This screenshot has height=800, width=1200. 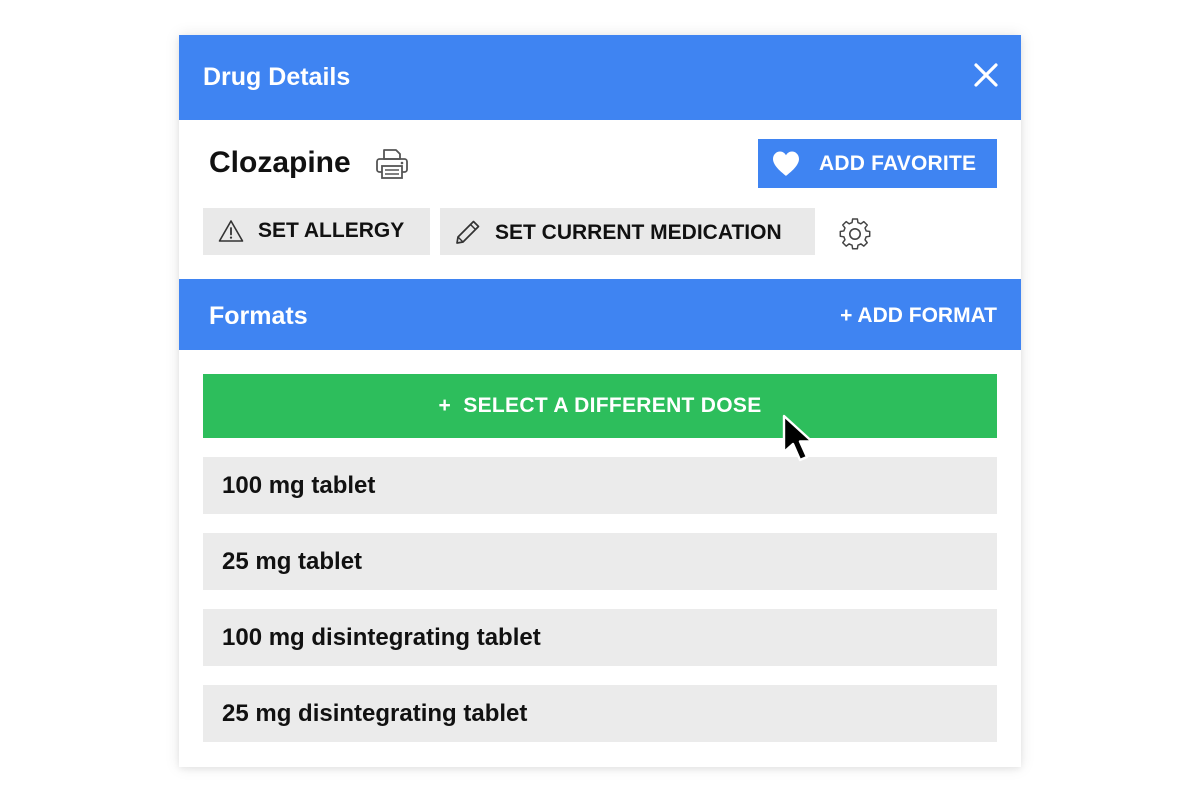 I want to click on add-favorite-button: ADD FAVORITE, so click(x=877, y=163).